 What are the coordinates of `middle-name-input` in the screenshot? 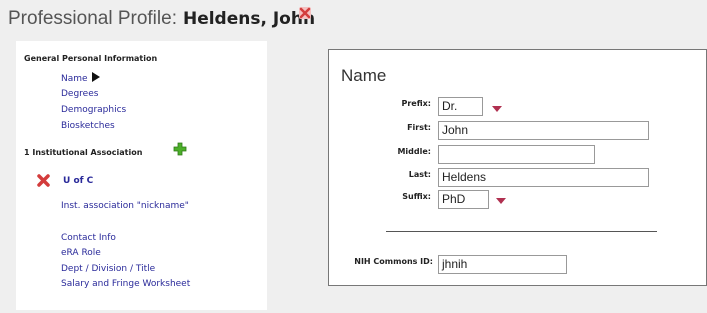 It's located at (516, 154).